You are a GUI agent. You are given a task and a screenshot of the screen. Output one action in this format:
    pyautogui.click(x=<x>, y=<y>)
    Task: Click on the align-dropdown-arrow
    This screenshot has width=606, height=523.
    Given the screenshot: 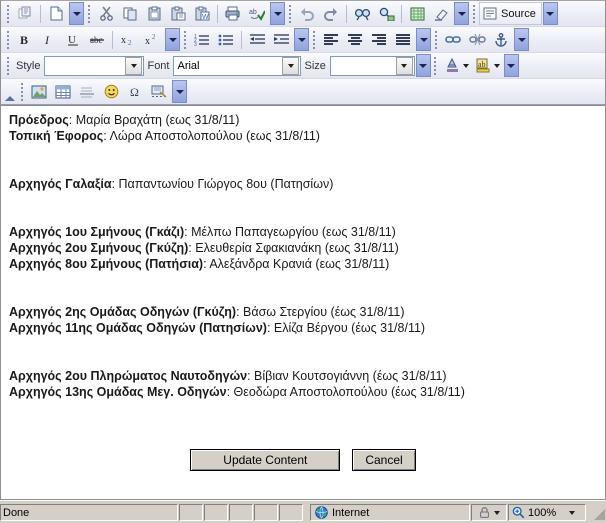 What is the action you would take?
    pyautogui.click(x=423, y=39)
    